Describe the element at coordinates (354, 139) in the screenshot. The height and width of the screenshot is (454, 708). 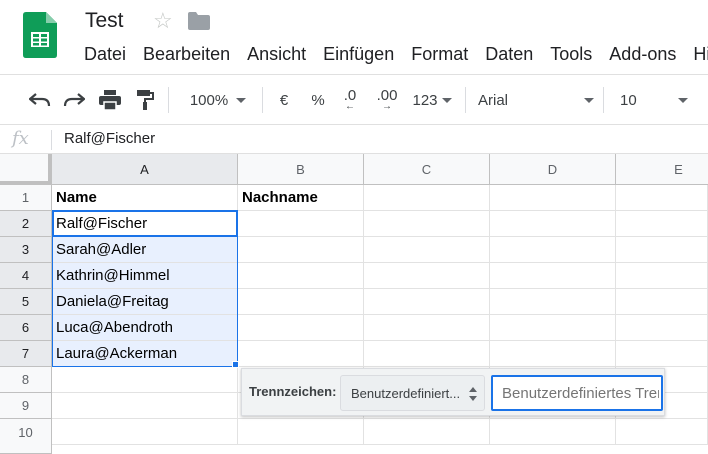
I see `formula-bar: fx Ralf@Fischer` at that location.